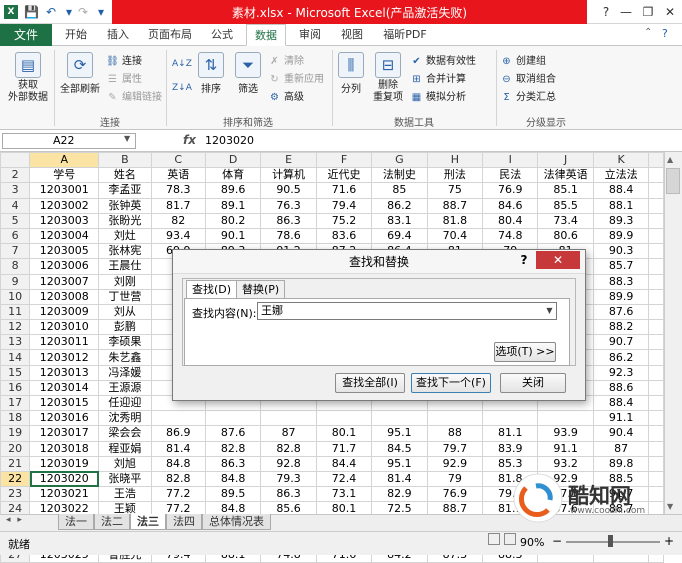 This screenshot has height=563, width=682. Describe the element at coordinates (64, 357) in the screenshot. I see `grid-cell: 1203012` at that location.